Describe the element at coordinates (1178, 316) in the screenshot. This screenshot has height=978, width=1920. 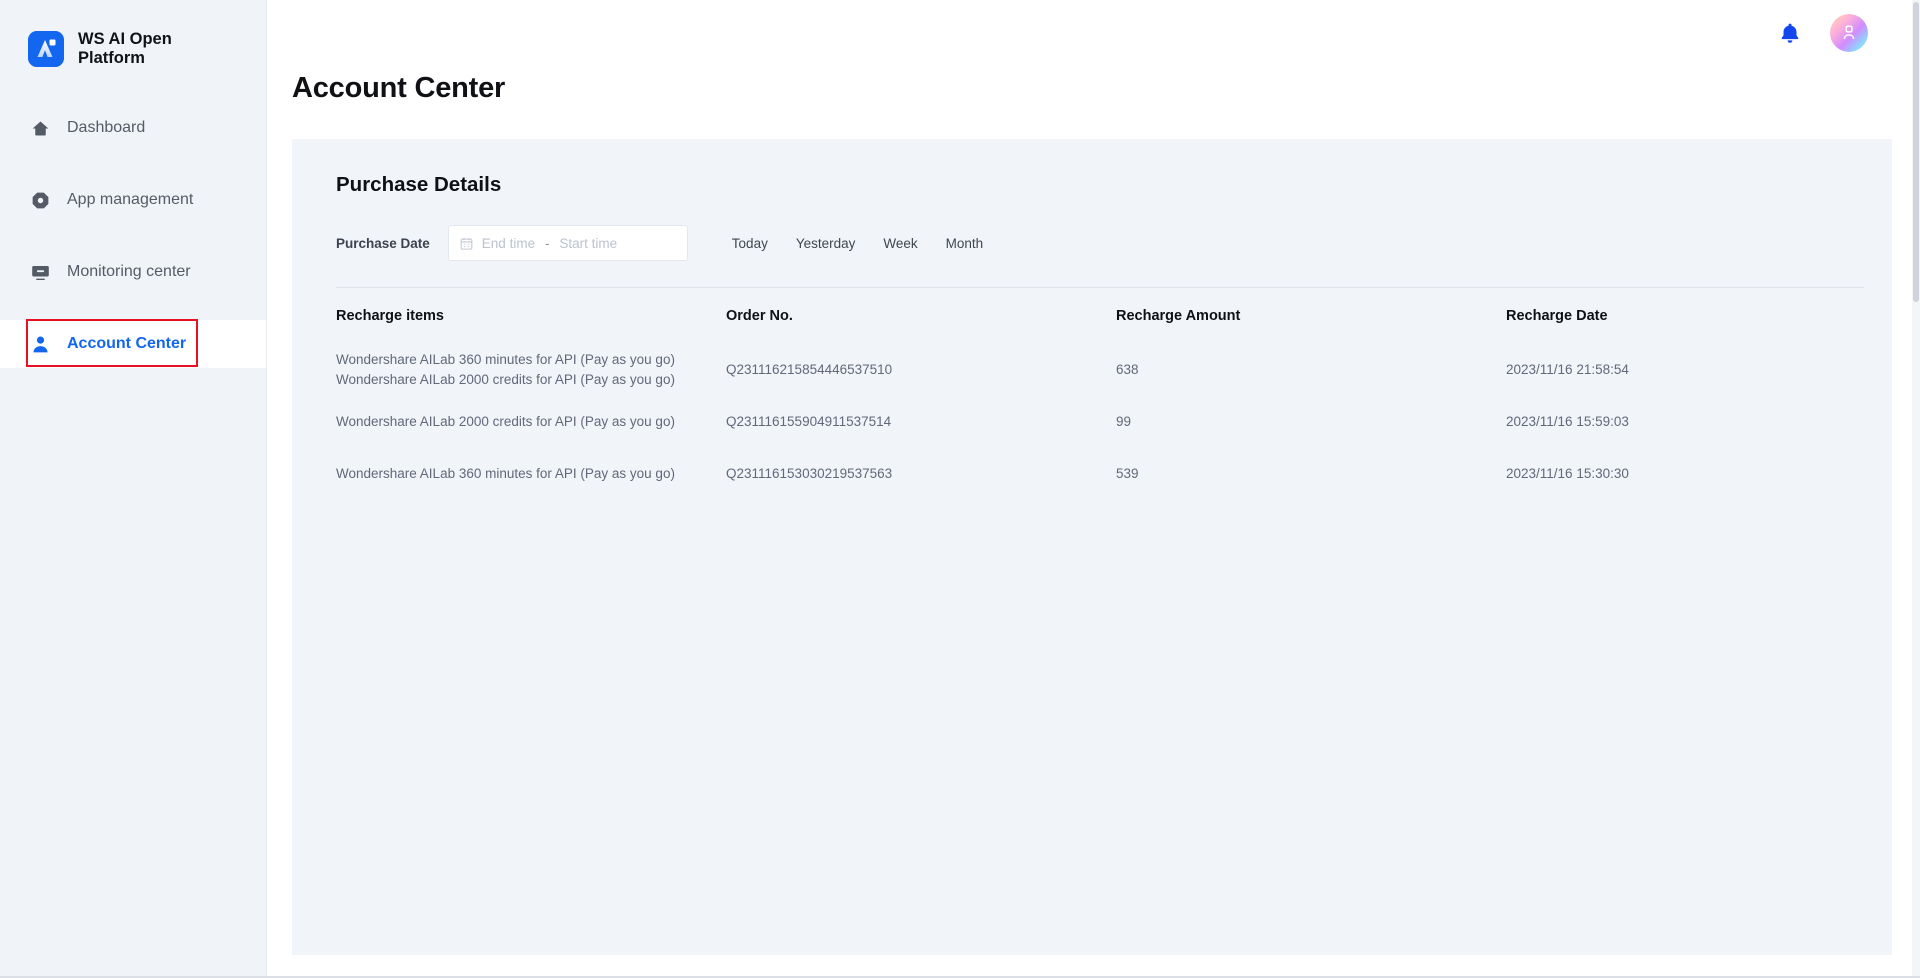
I see `column-header-recharge-amount: Recharge Amount` at that location.